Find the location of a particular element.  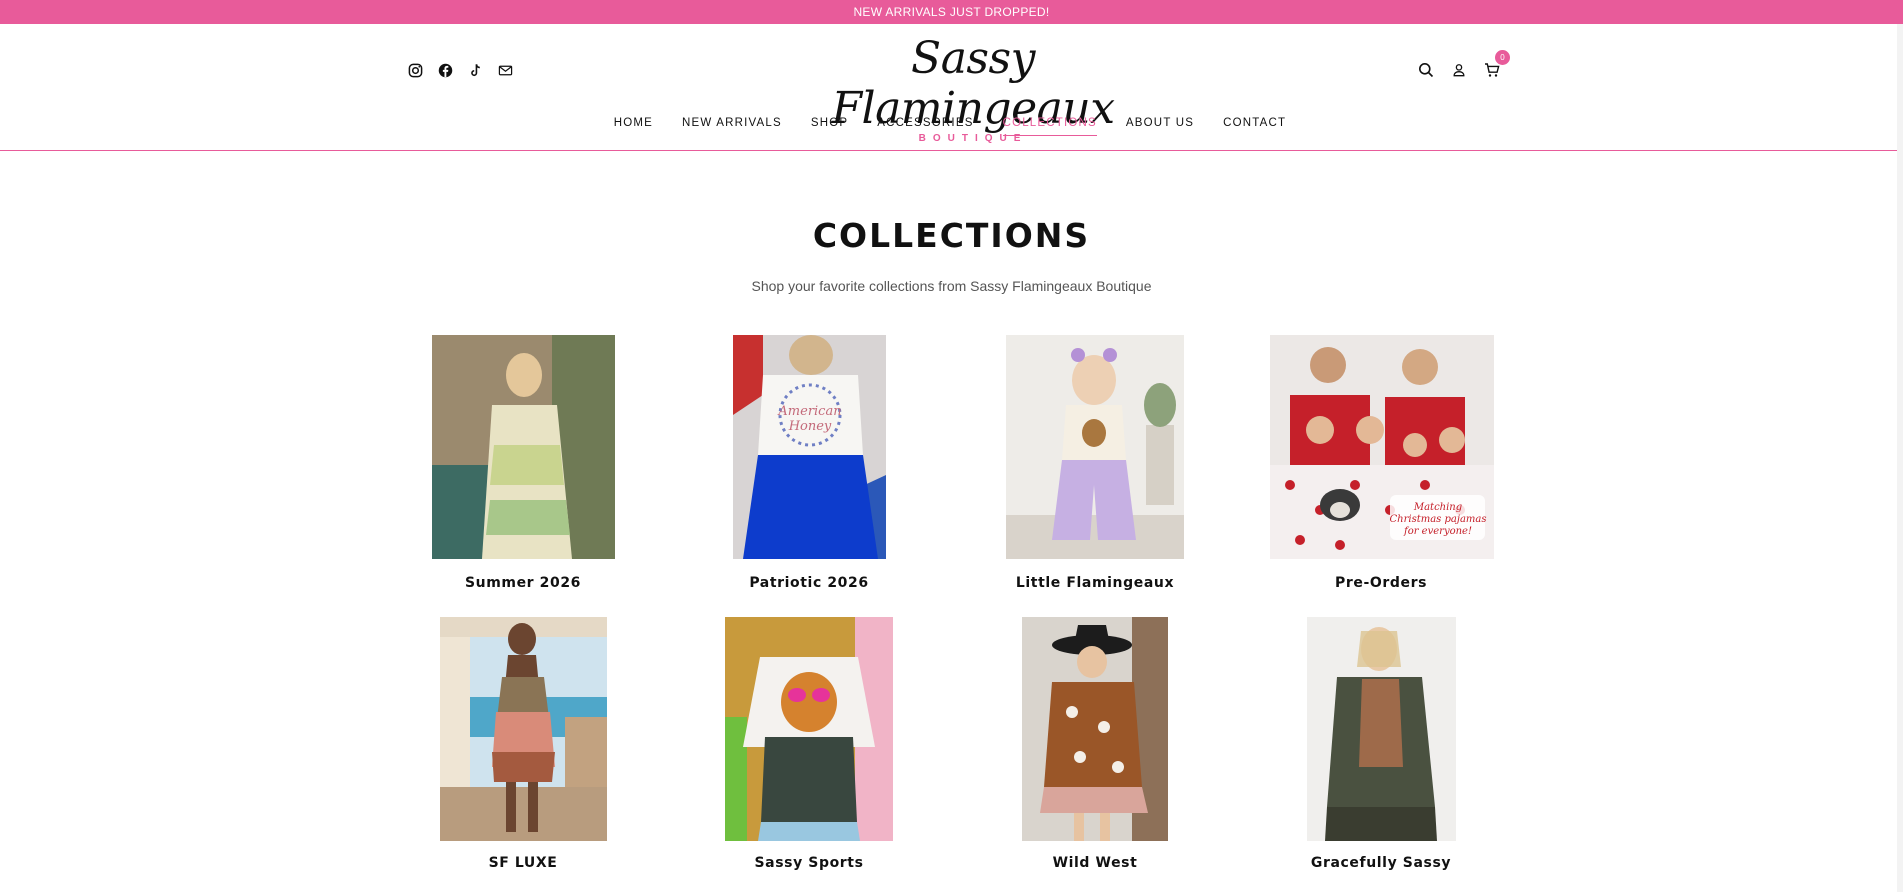

svg-text: for everyone! is located at coordinates (1437, 531).